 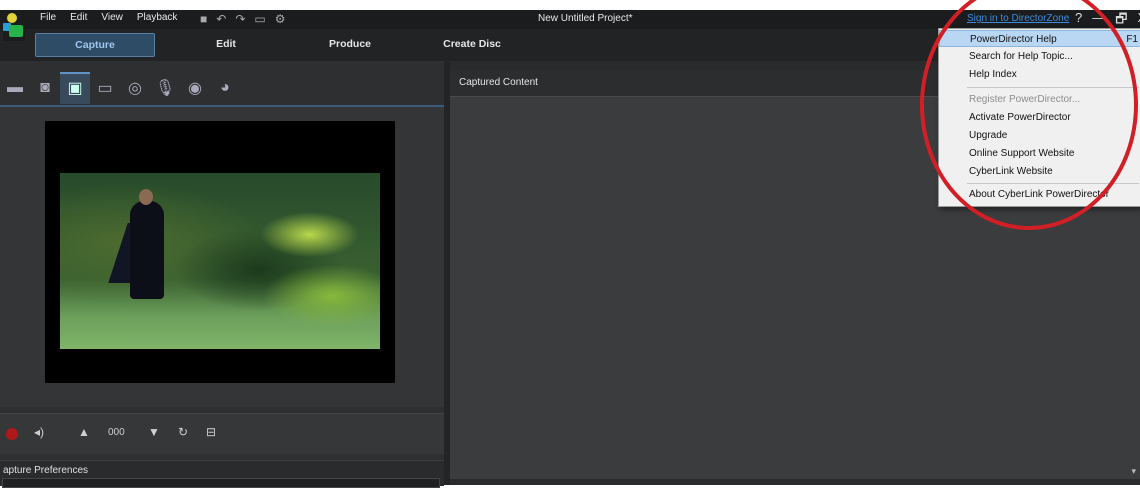 What do you see at coordinates (84, 432) in the screenshot?
I see `channel-up-icon: ▲` at bounding box center [84, 432].